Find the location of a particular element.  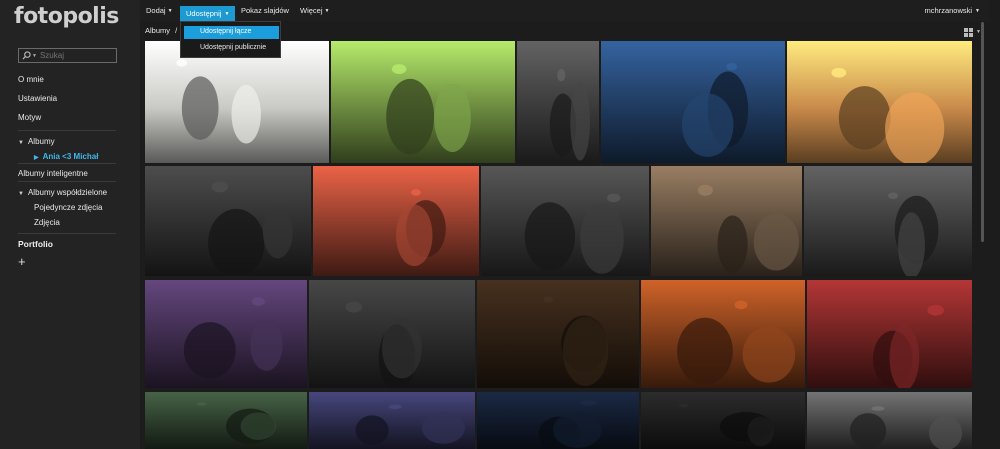

add-menu-label: Dodaj is located at coordinates (156, 10).